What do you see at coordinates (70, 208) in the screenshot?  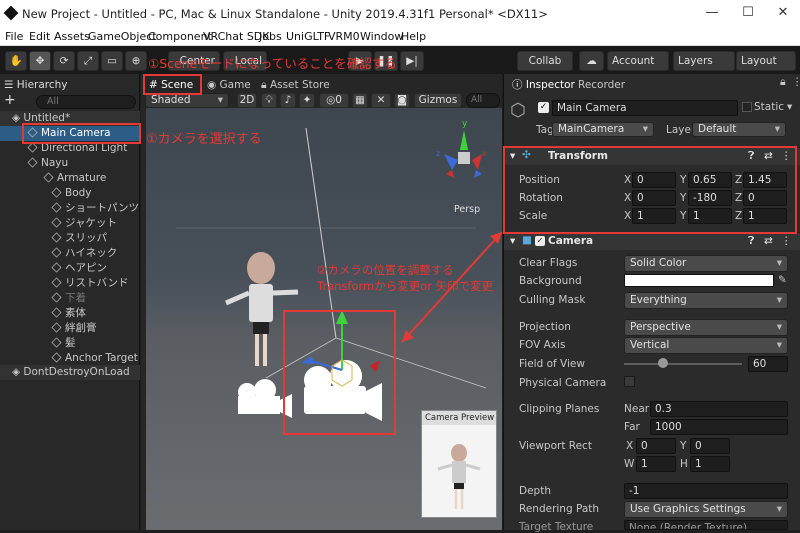 I see `hierarchy-item-shorts: ショートパンツ` at bounding box center [70, 208].